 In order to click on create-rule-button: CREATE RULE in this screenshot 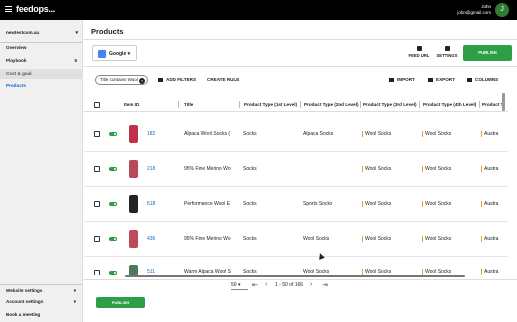, I will do `click(223, 79)`.